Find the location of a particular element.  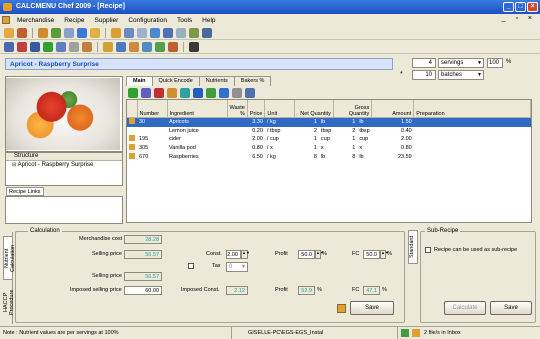

recycle-icon is located at coordinates (405, 333).